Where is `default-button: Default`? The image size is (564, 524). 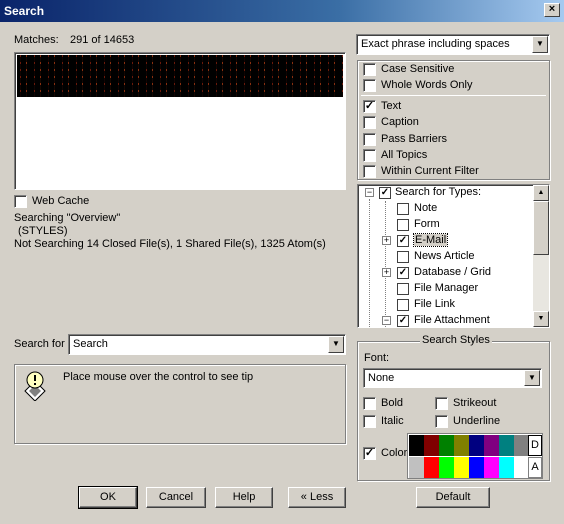
default-button: Default is located at coordinates (453, 497).